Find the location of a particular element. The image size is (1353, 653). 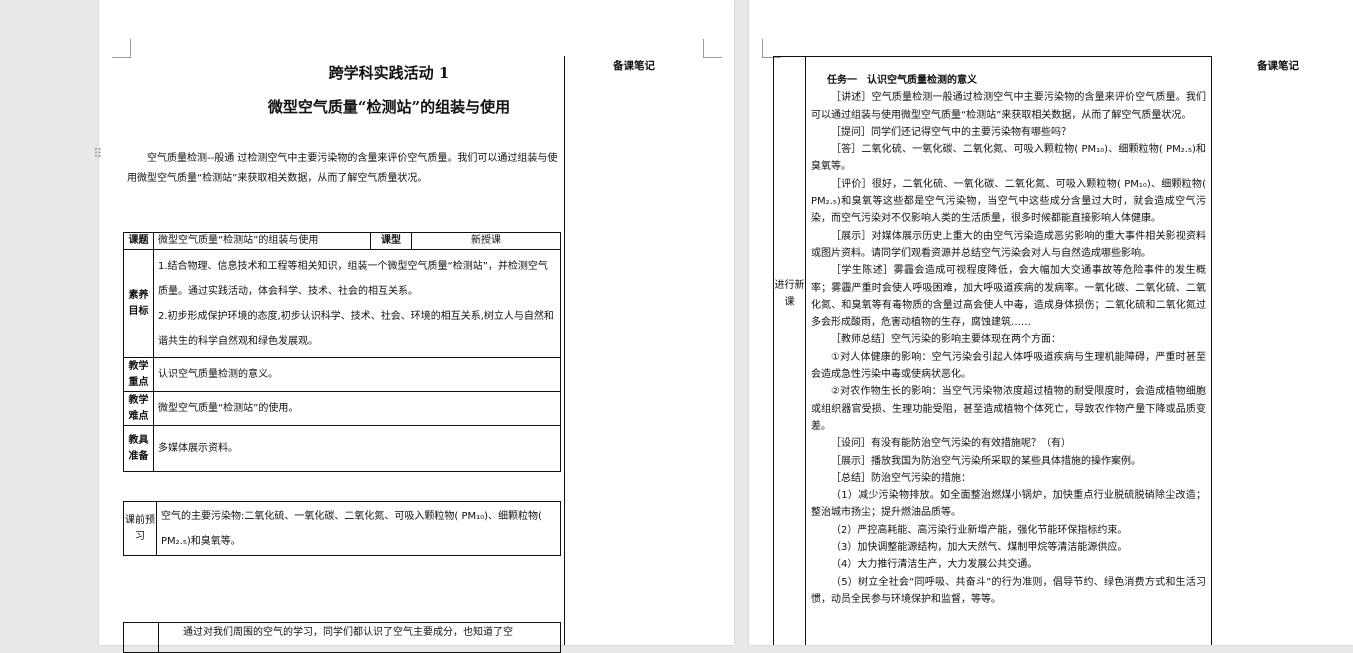

tools-label: 教具准备 is located at coordinates (138, 448).